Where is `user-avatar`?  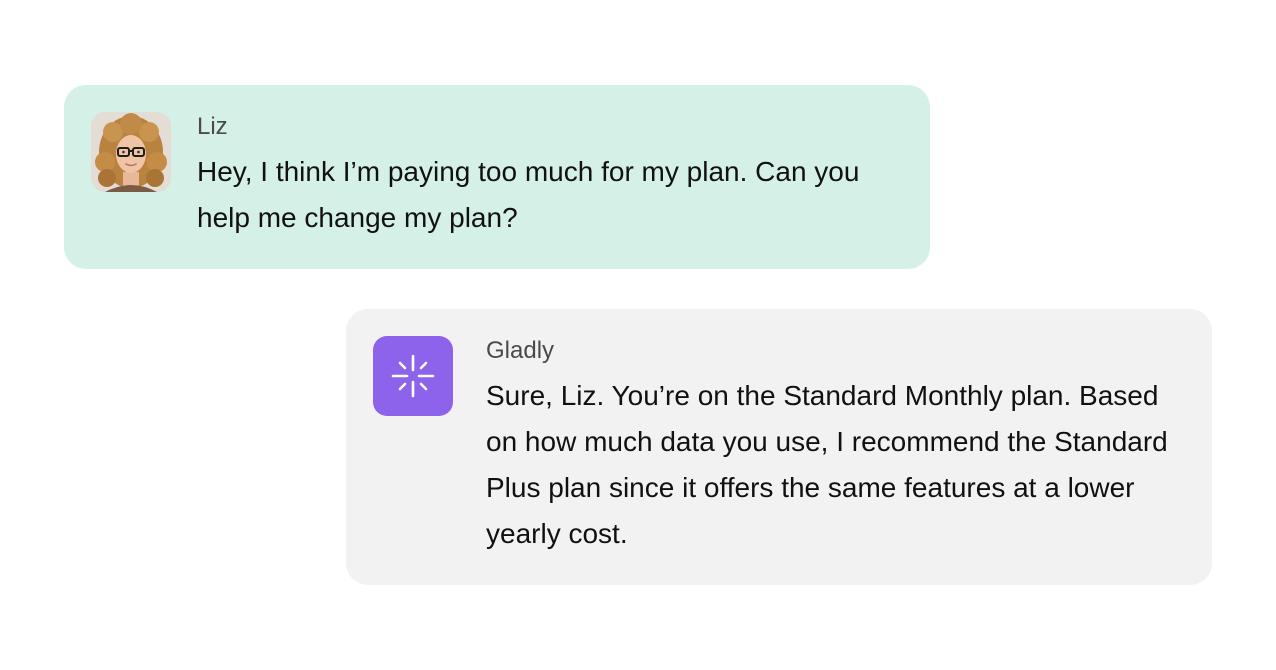
user-avatar is located at coordinates (131, 152).